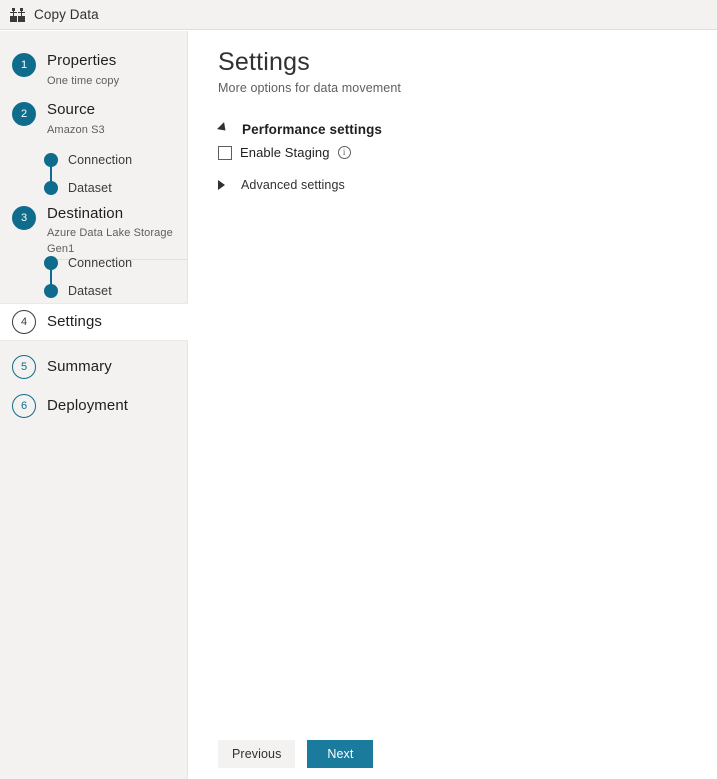 The width and height of the screenshot is (717, 779). Describe the element at coordinates (94, 119) in the screenshot. I see `sidebar-step-source: 2 Source Amazon S3` at that location.